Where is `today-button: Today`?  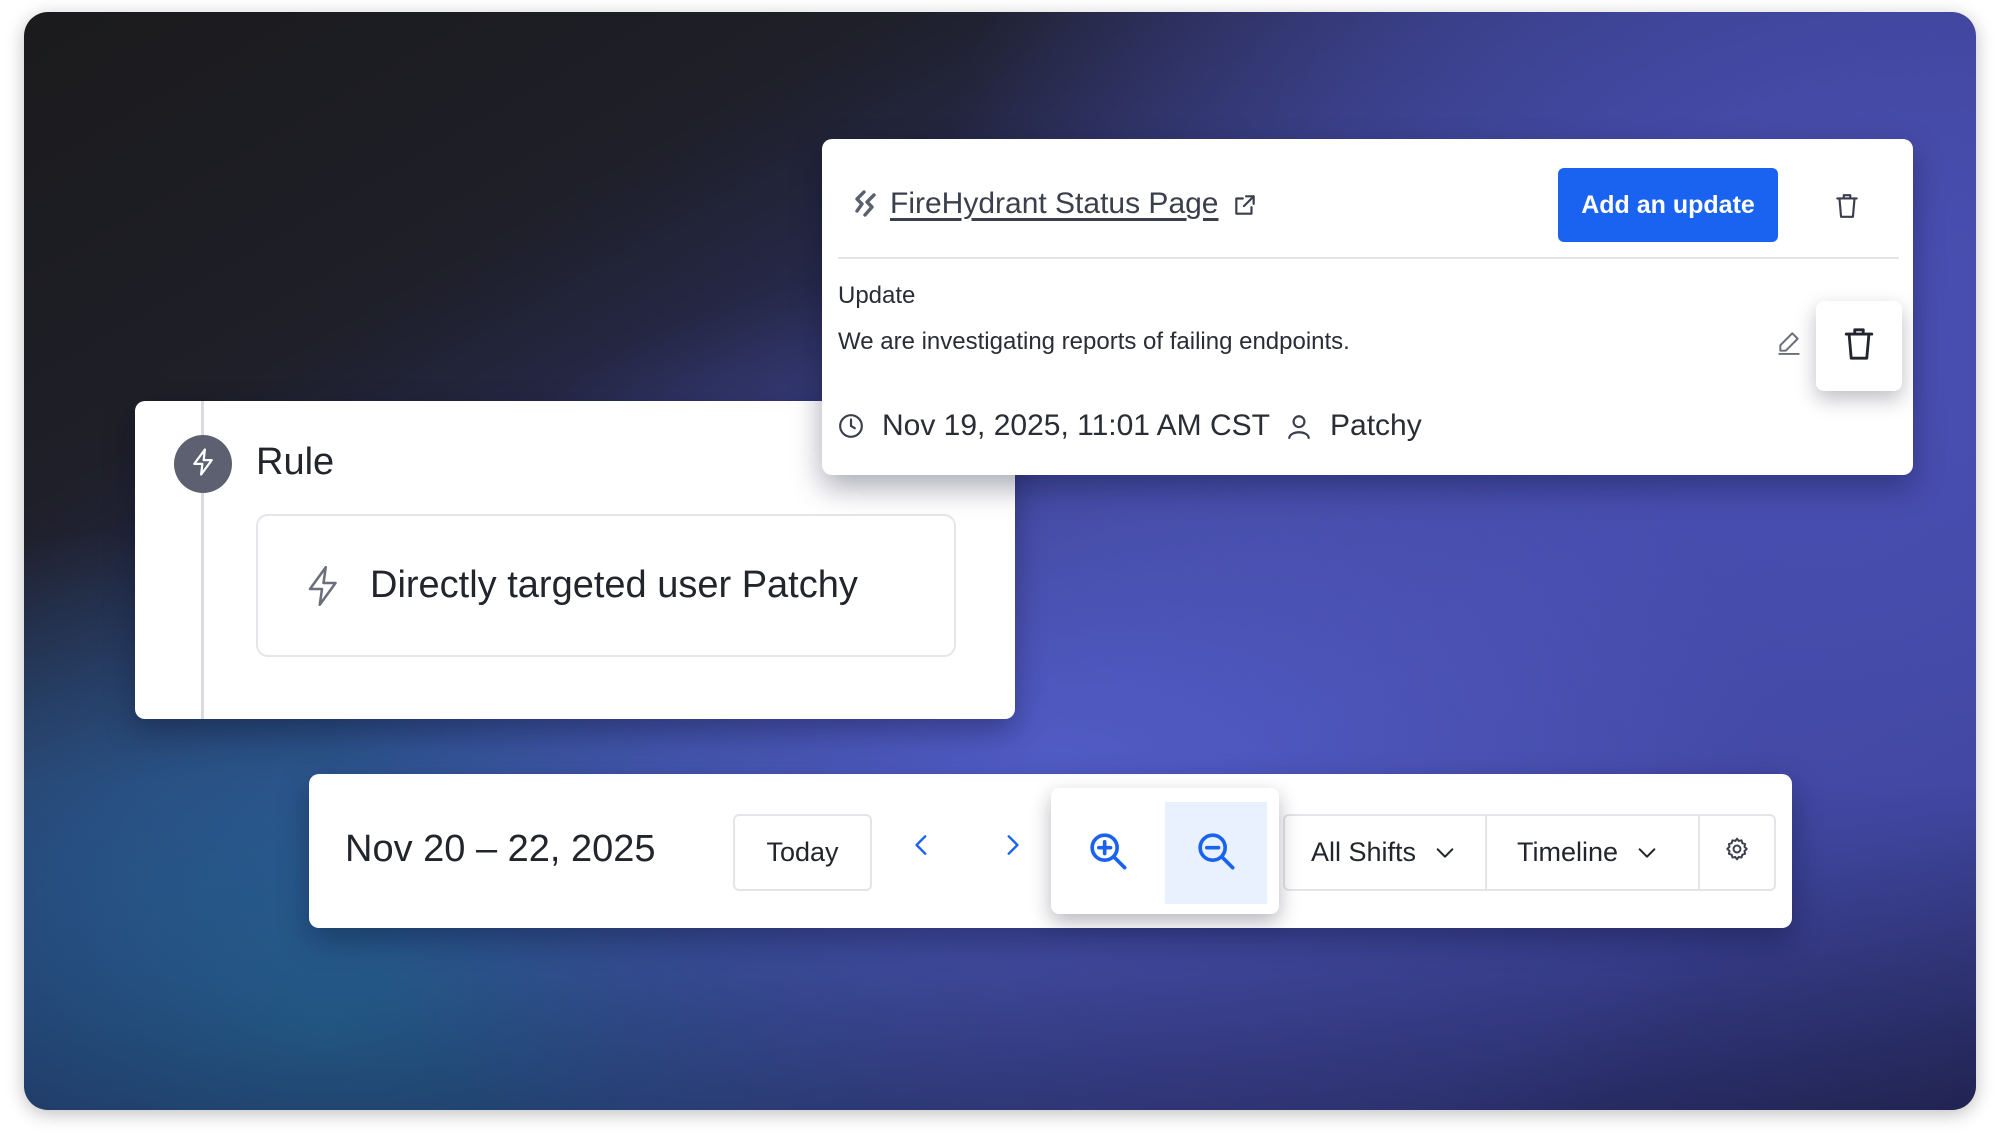
today-button: Today is located at coordinates (802, 852).